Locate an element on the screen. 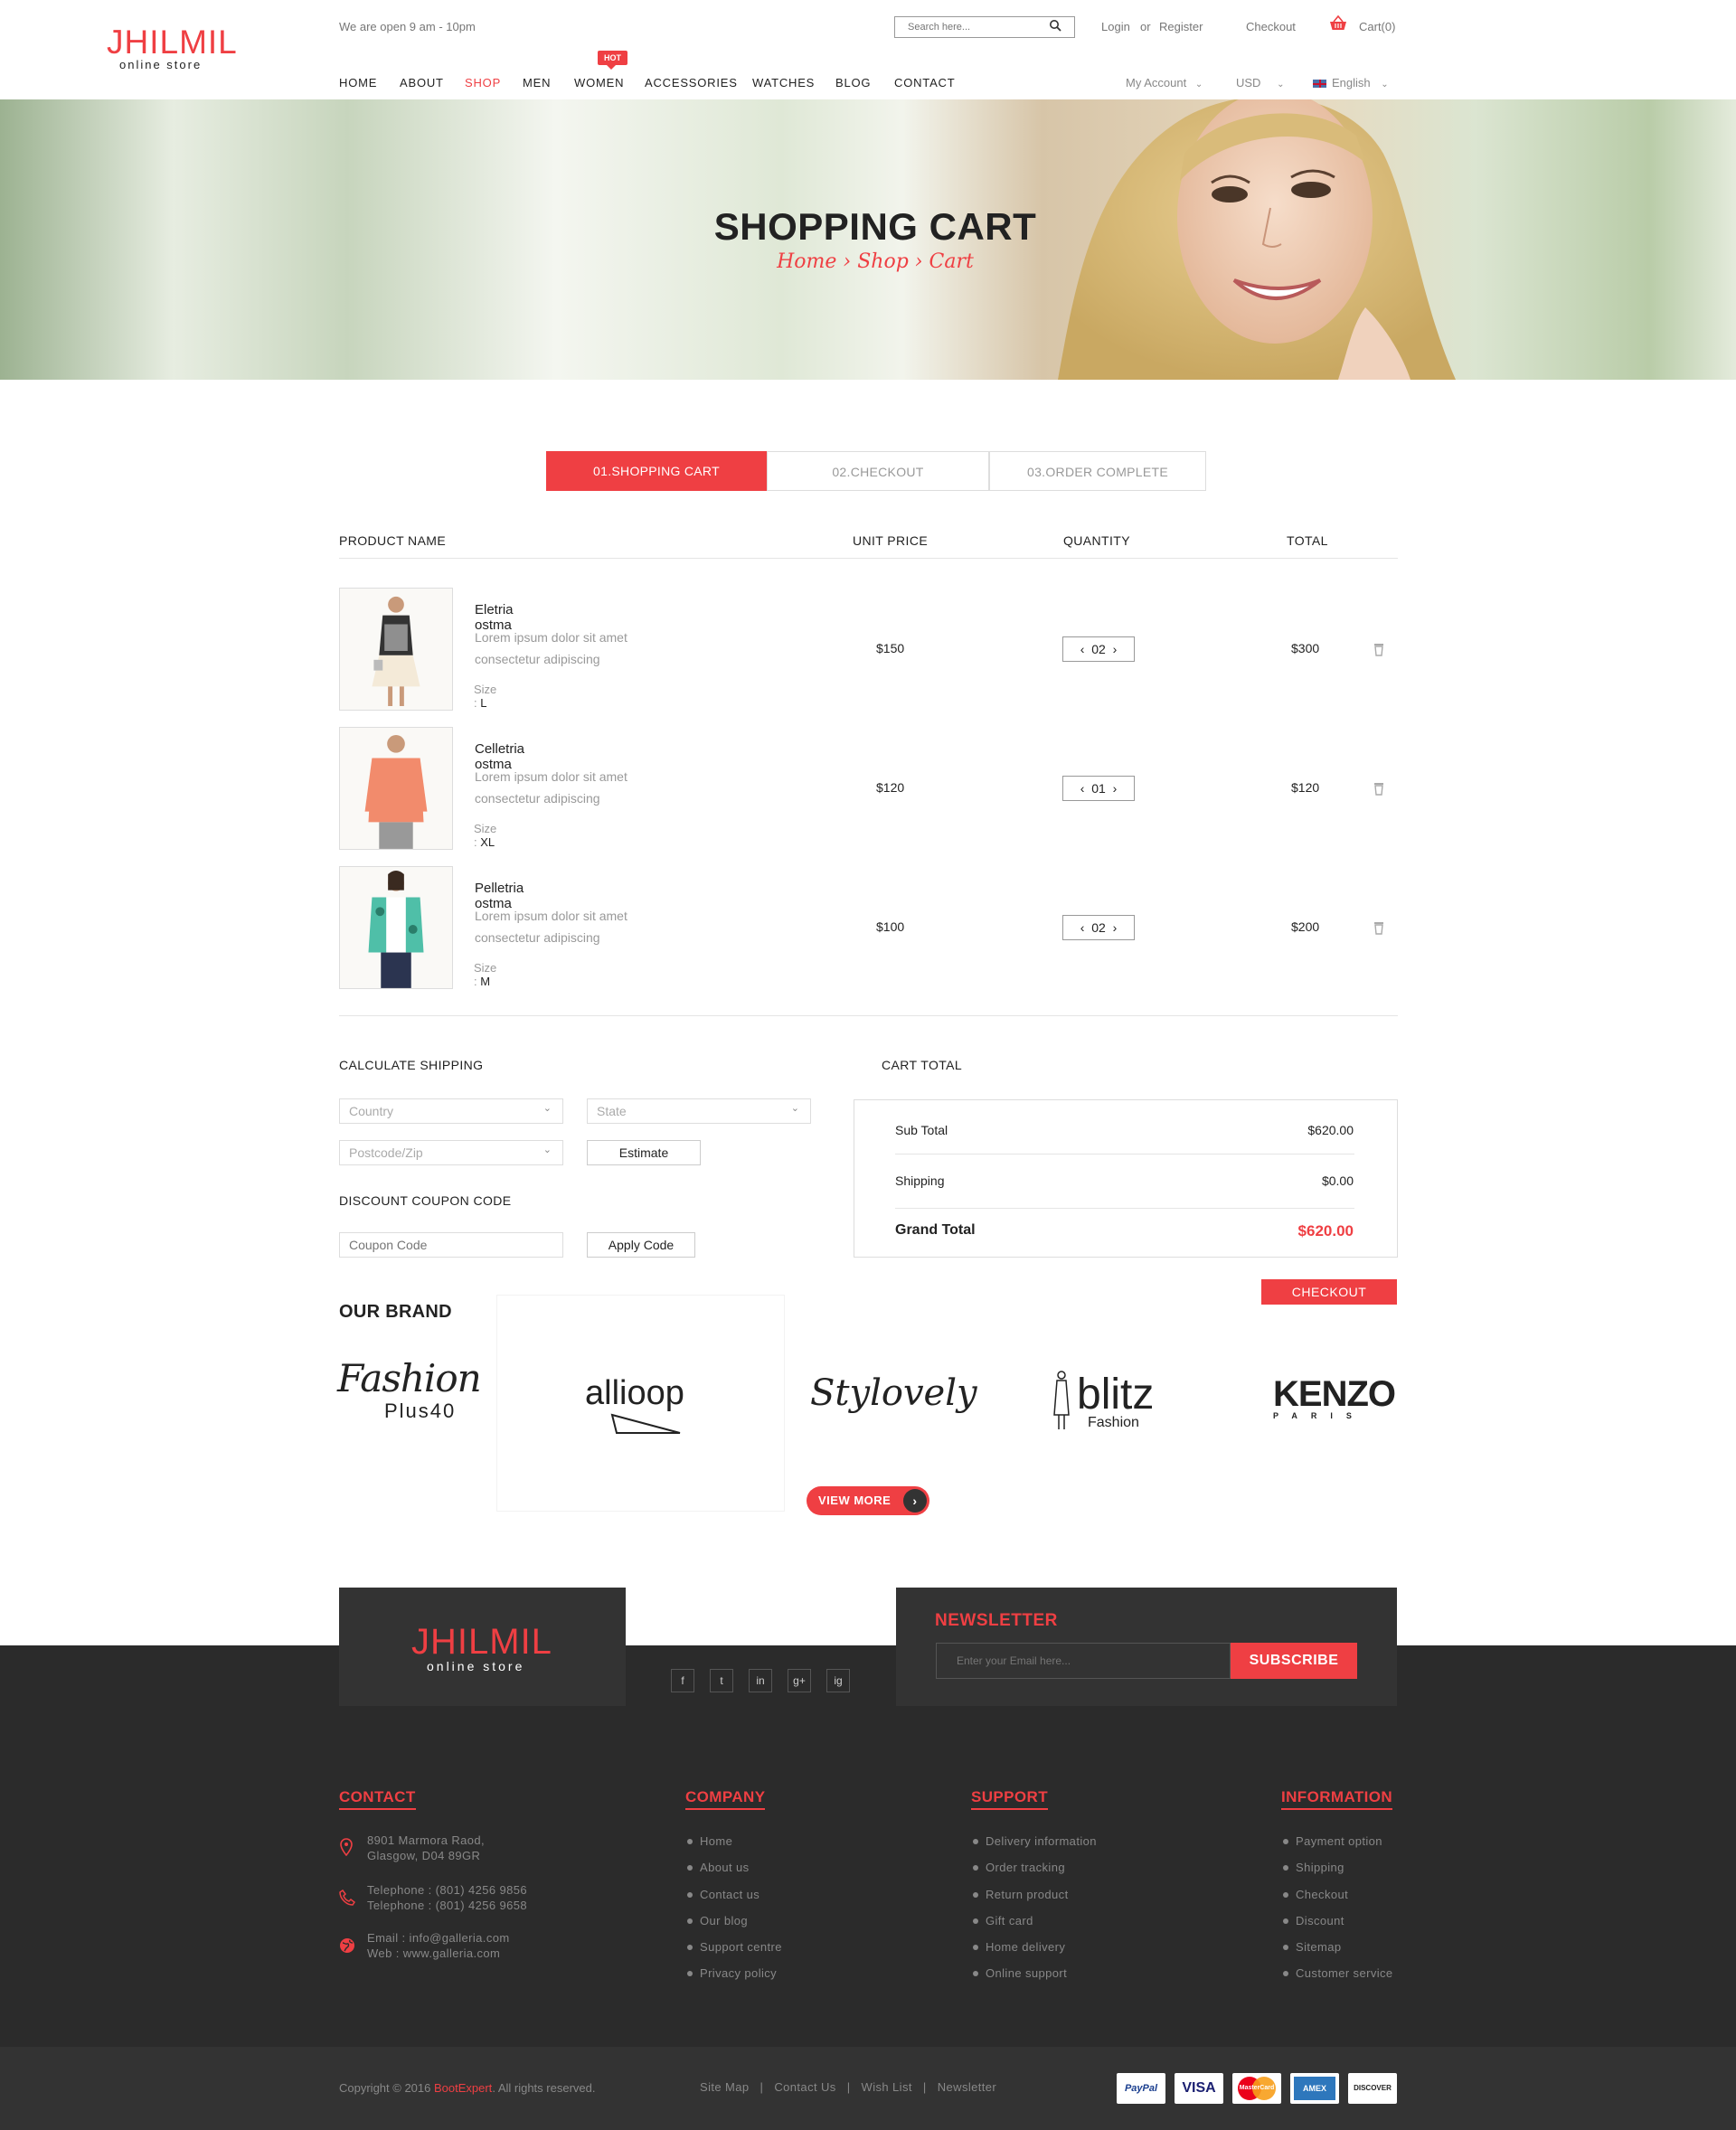 The image size is (1736, 2130). state-select: State ⌄ is located at coordinates (699, 1111).